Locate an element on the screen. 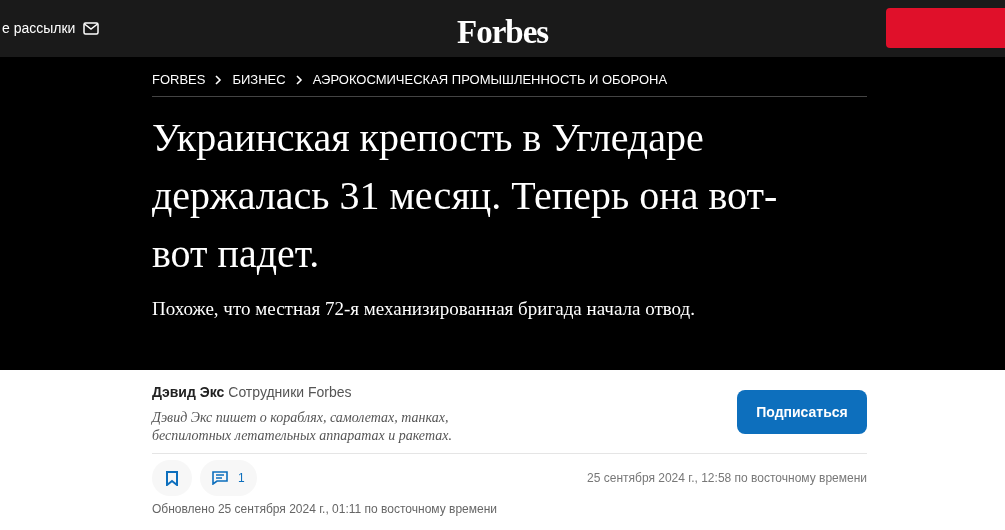 The image size is (1005, 530). author-name: Дэвид Экс is located at coordinates (188, 392).